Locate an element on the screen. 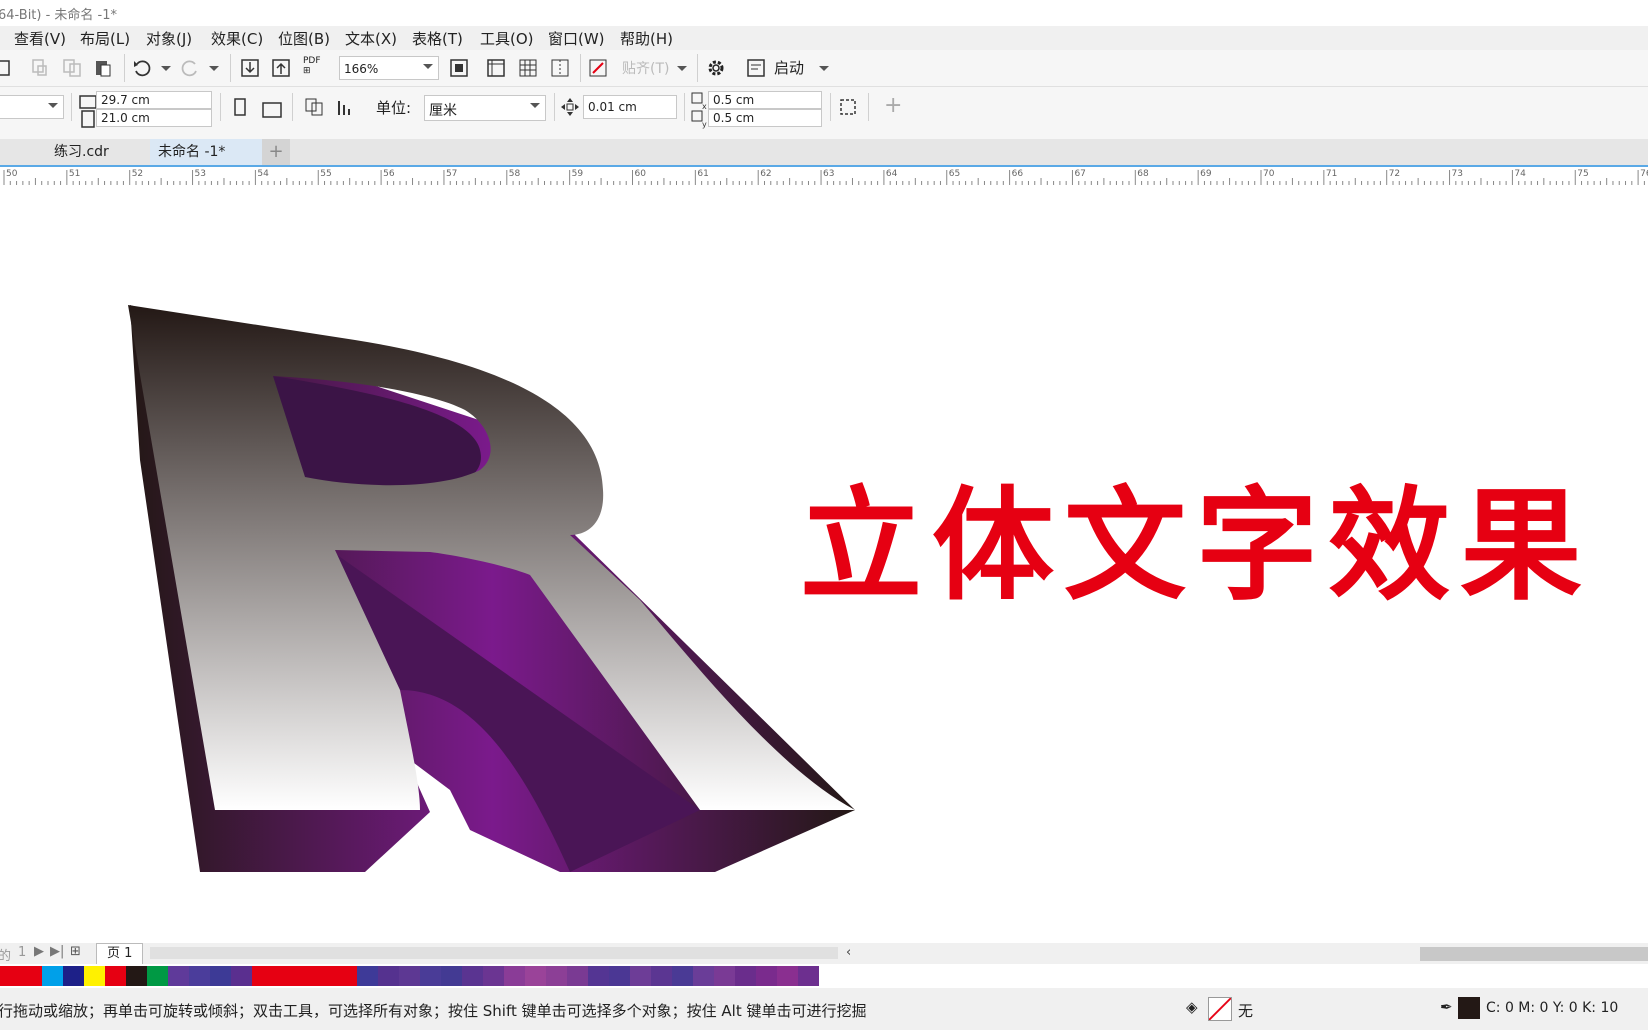 This screenshot has height=1030, width=1648. menu-layout: 布局(L) is located at coordinates (105, 38).